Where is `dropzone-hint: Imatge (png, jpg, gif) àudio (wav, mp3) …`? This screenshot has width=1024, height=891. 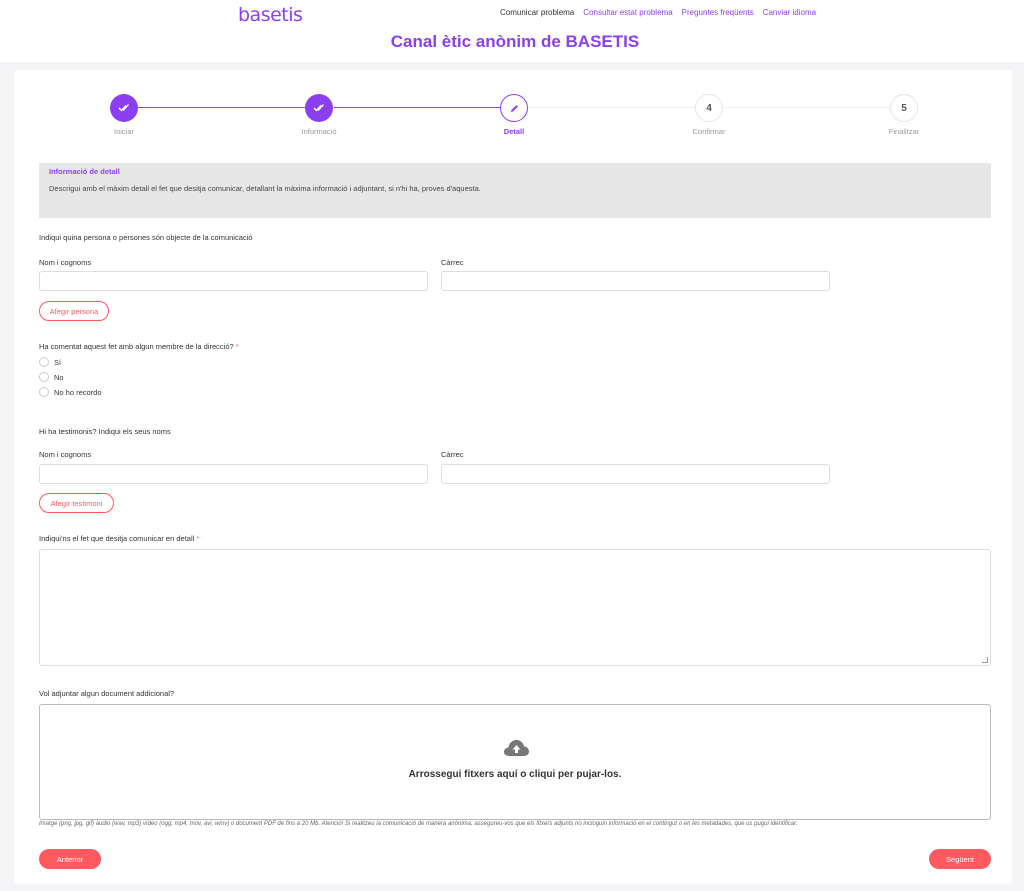 dropzone-hint: Imatge (png, jpg, gif) àudio (wav, mp3) … is located at coordinates (418, 824).